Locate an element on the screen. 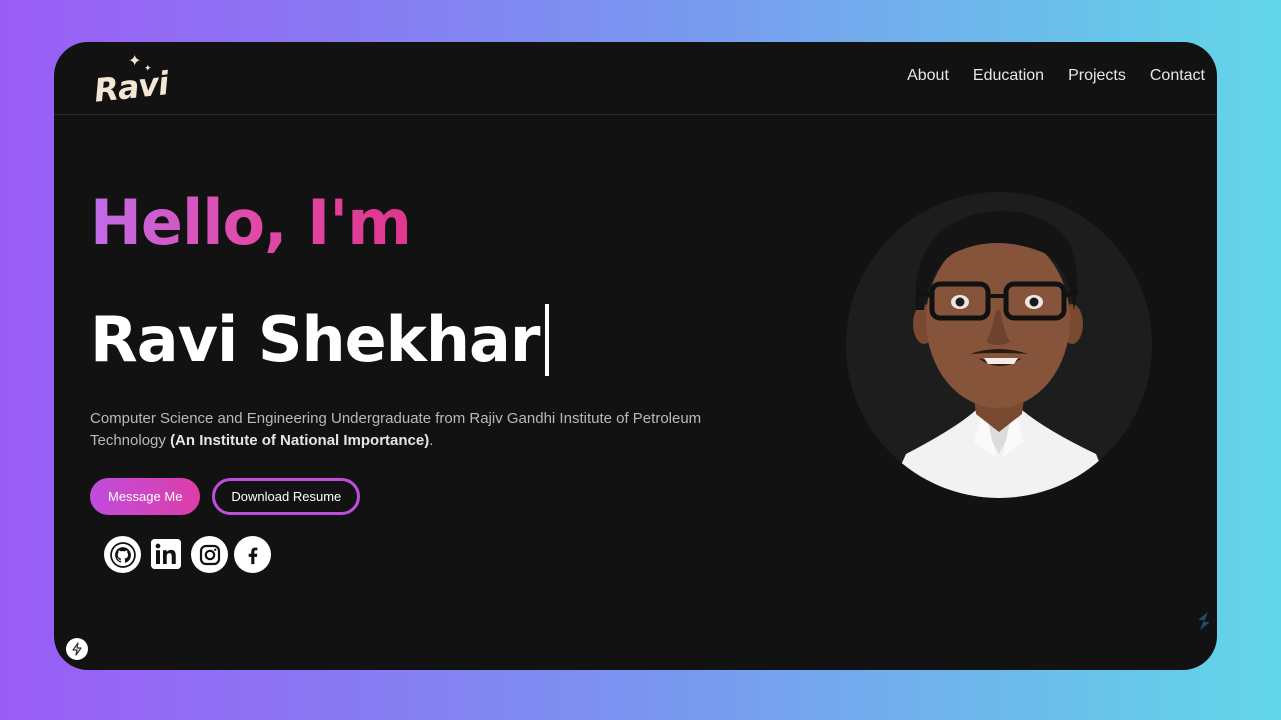 This screenshot has width=1281, height=720. description-end: . is located at coordinates (431, 440).